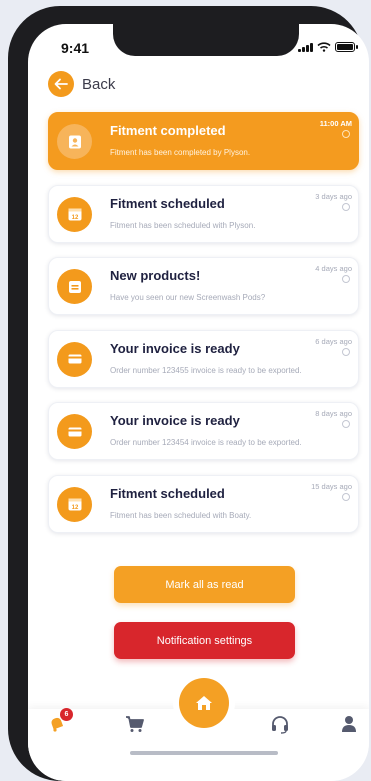  What do you see at coordinates (333, 341) in the screenshot?
I see `notification-time: 6 days ago` at bounding box center [333, 341].